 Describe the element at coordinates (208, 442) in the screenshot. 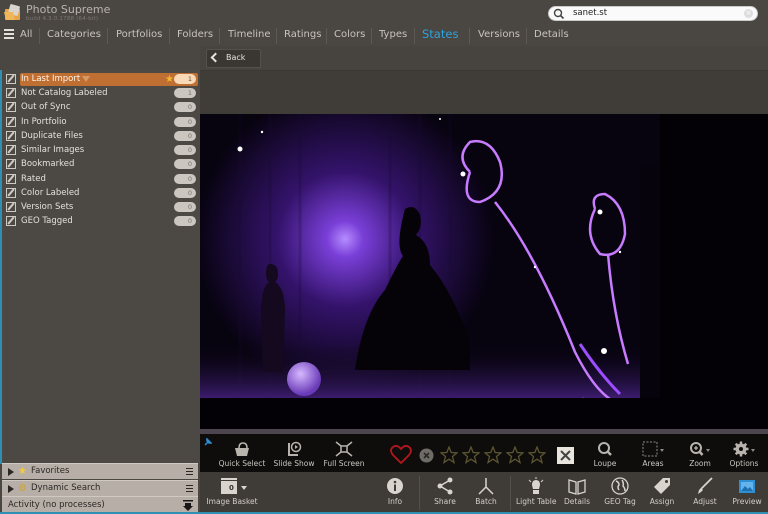

I see `pin-icon` at that location.